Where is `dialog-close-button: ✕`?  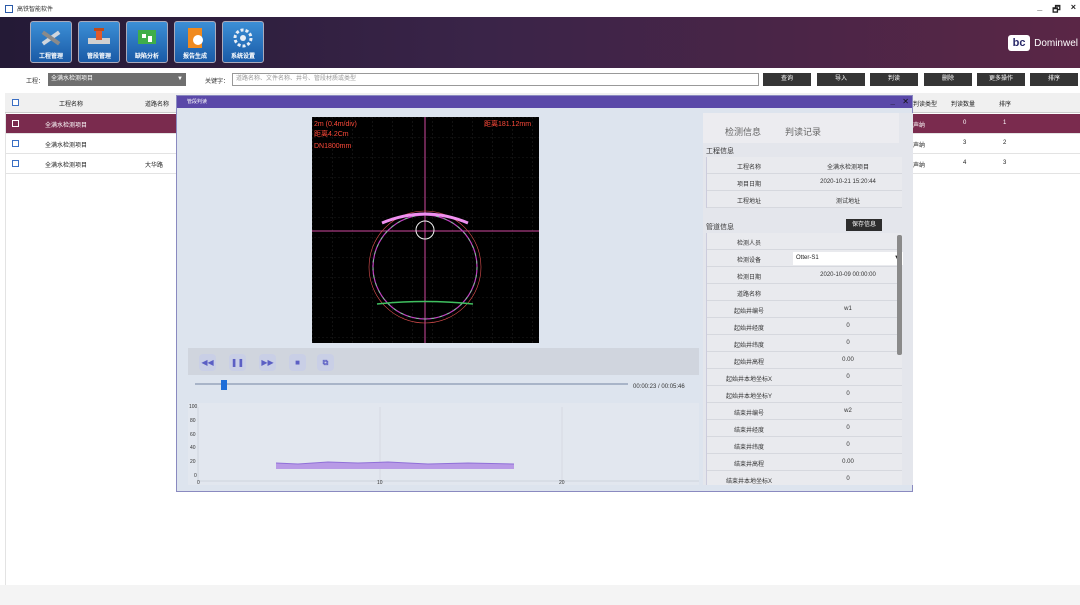 dialog-close-button: ✕ is located at coordinates (905, 102).